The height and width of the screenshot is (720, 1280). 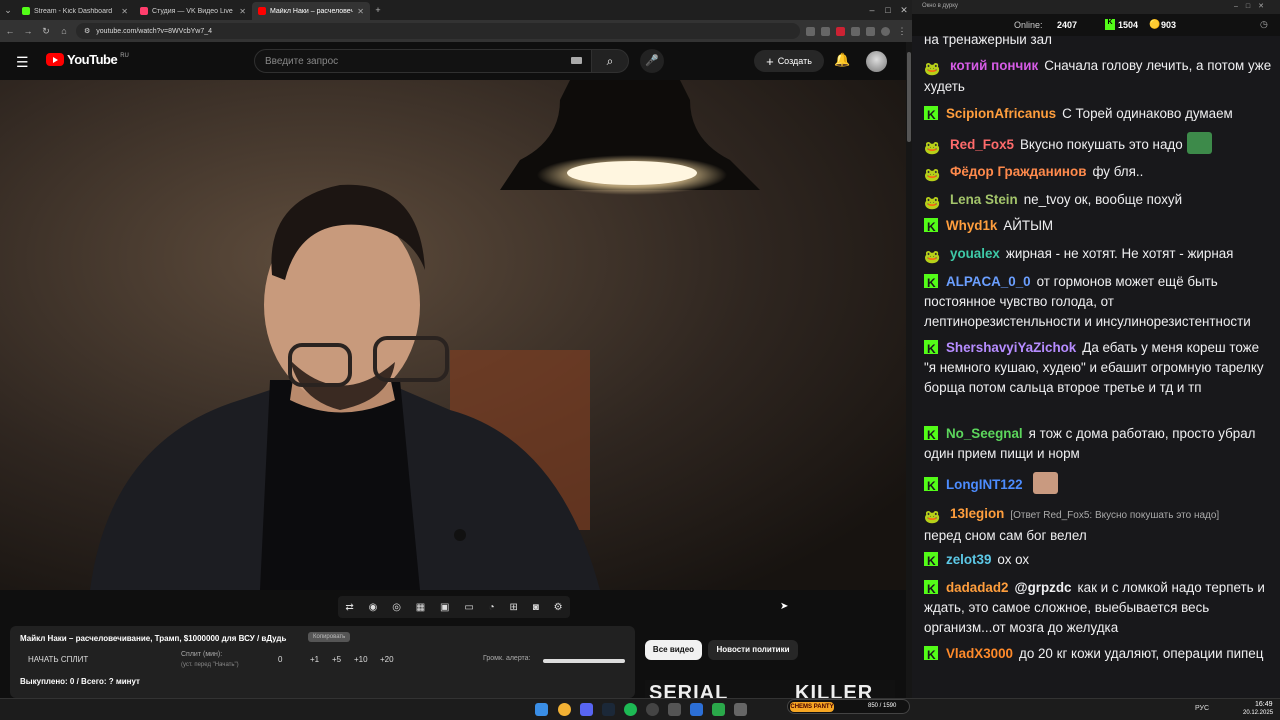 What do you see at coordinates (576, 60) in the screenshot?
I see `keyboard-icon` at bounding box center [576, 60].